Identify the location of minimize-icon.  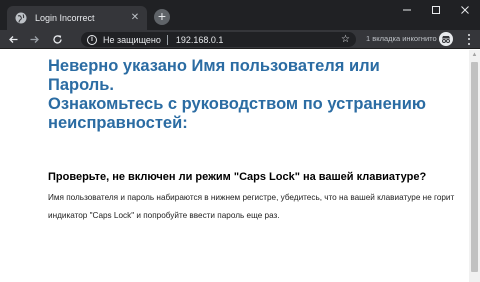
(407, 10).